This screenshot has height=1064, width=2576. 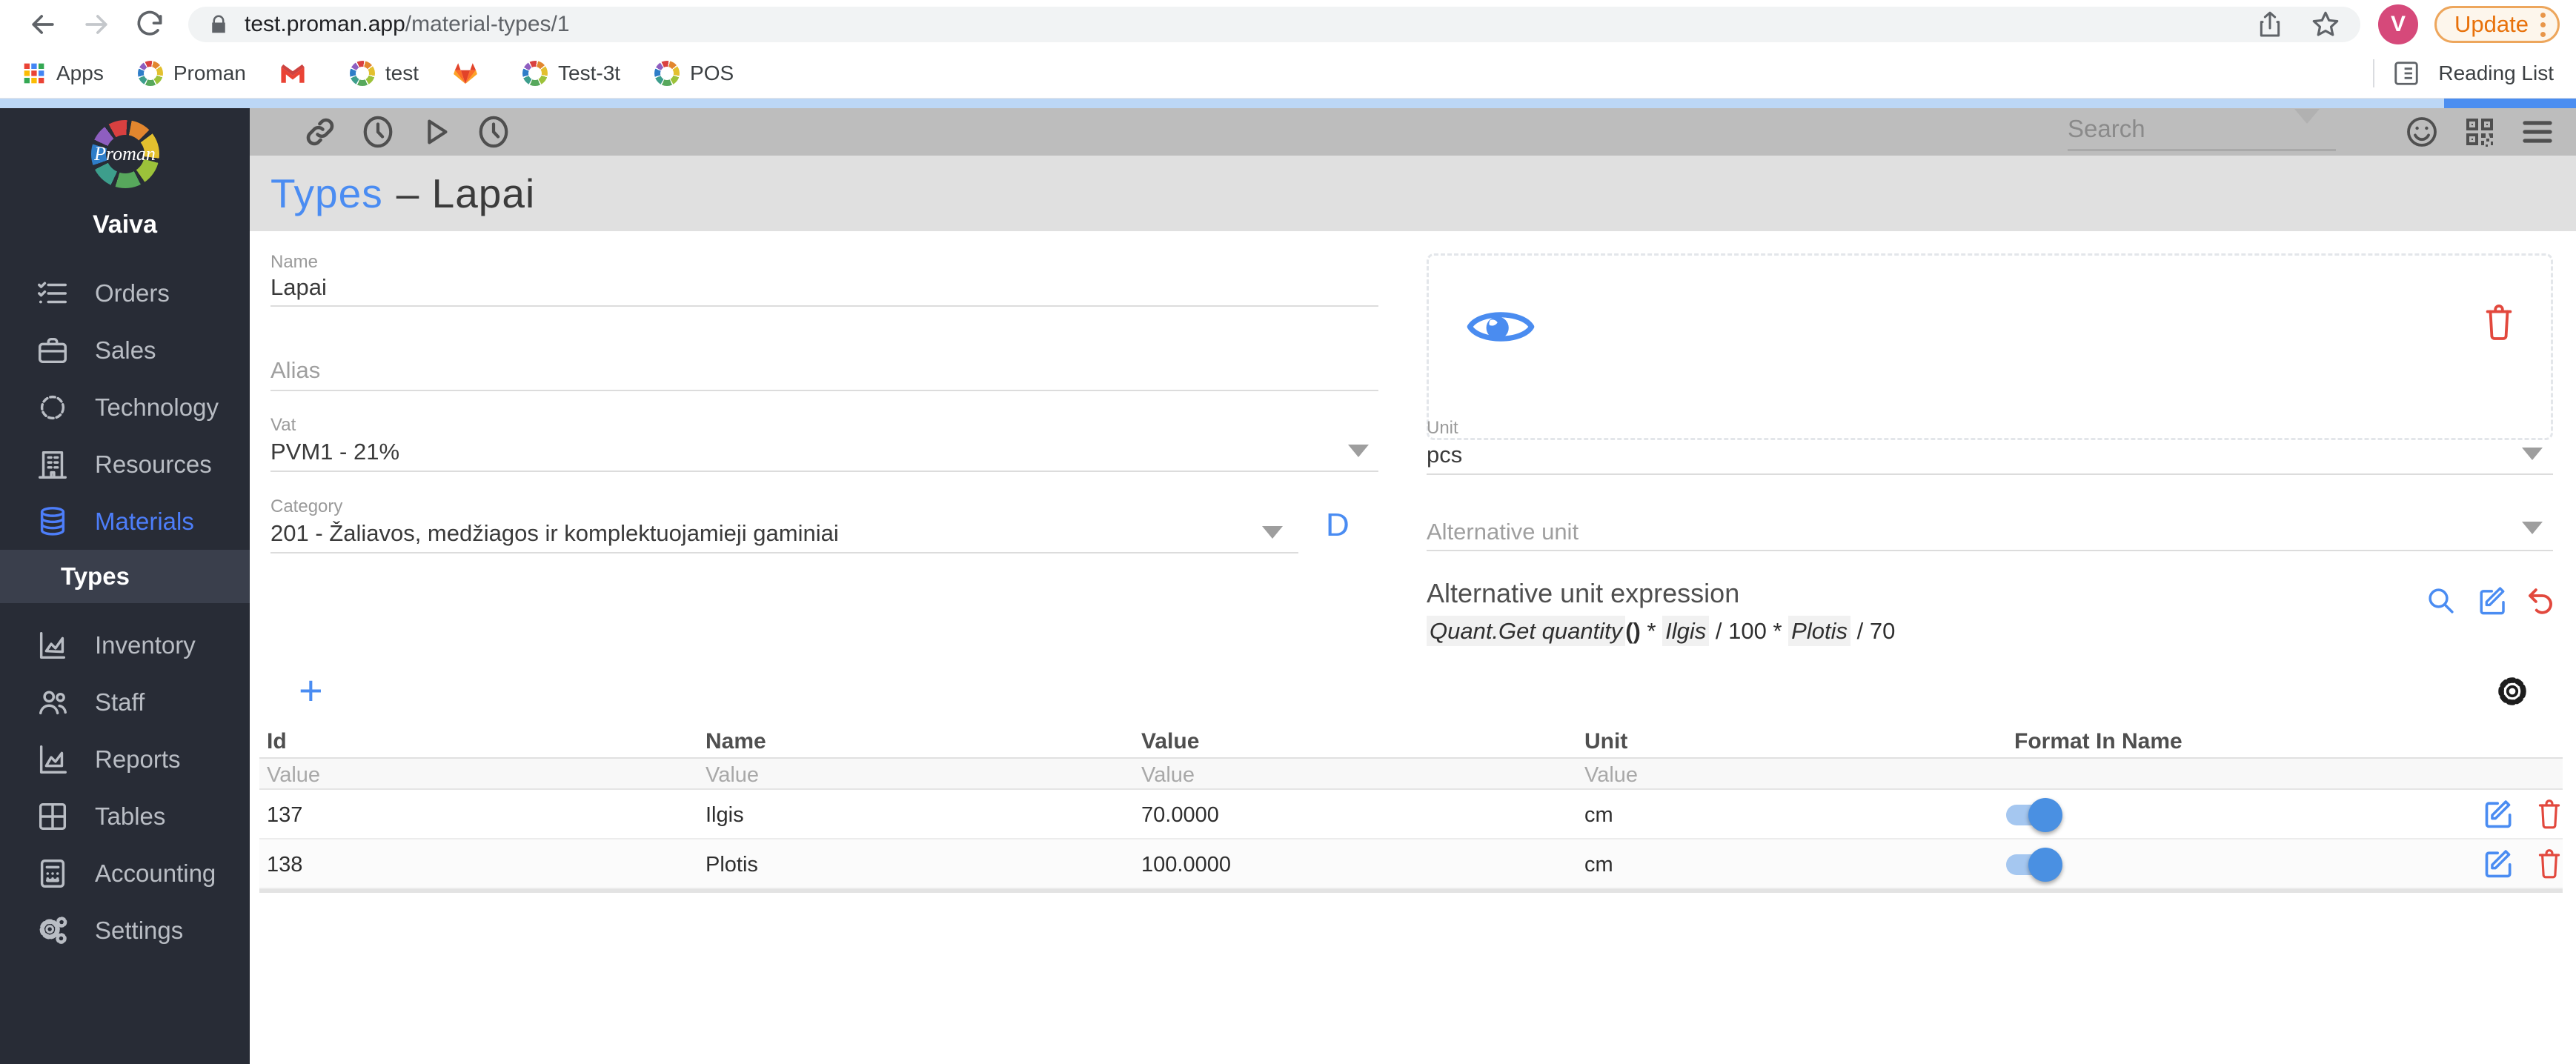 What do you see at coordinates (2441, 601) in the screenshot?
I see `expression-search-icon` at bounding box center [2441, 601].